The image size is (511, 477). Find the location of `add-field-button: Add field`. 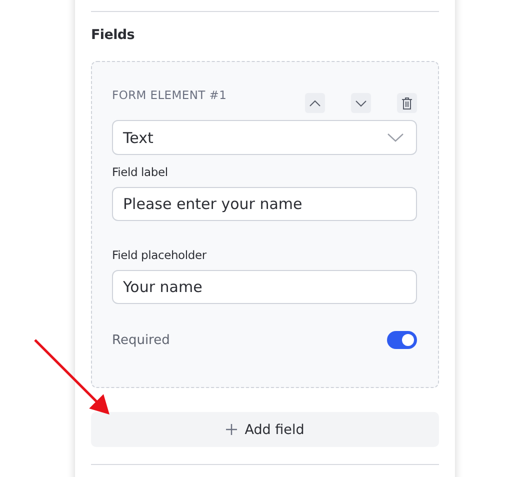

add-field-button: Add field is located at coordinates (265, 429).